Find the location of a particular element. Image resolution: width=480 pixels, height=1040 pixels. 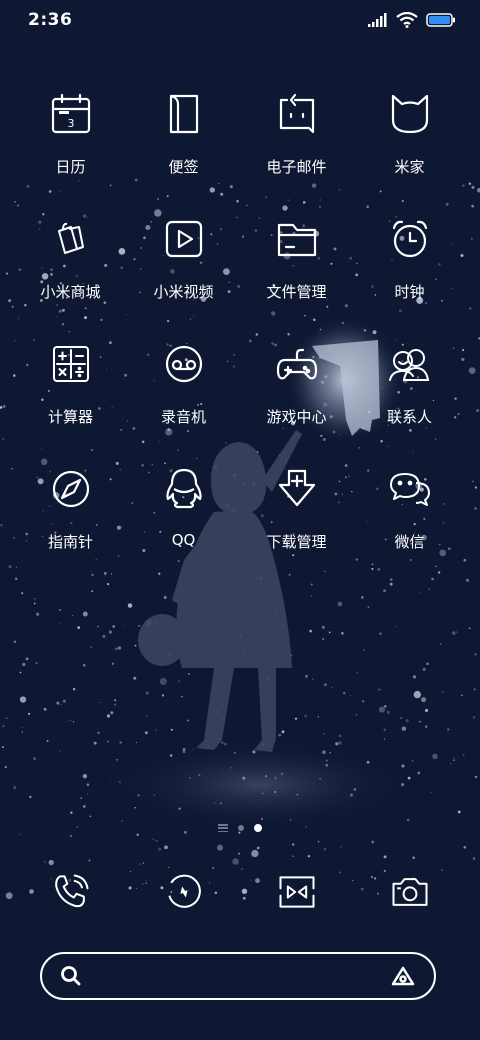

file-manager-icon is located at coordinates (296, 240).